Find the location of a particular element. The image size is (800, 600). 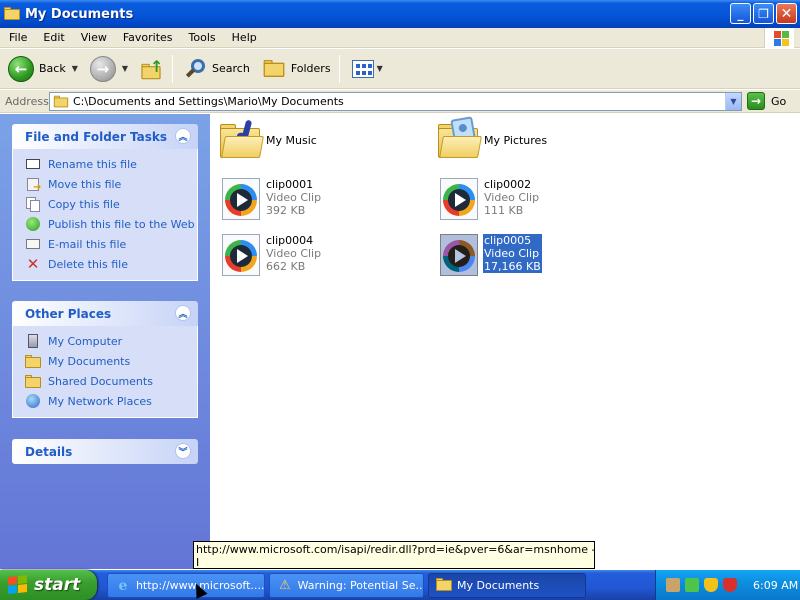

move-icon: ➜ is located at coordinates (33, 184).